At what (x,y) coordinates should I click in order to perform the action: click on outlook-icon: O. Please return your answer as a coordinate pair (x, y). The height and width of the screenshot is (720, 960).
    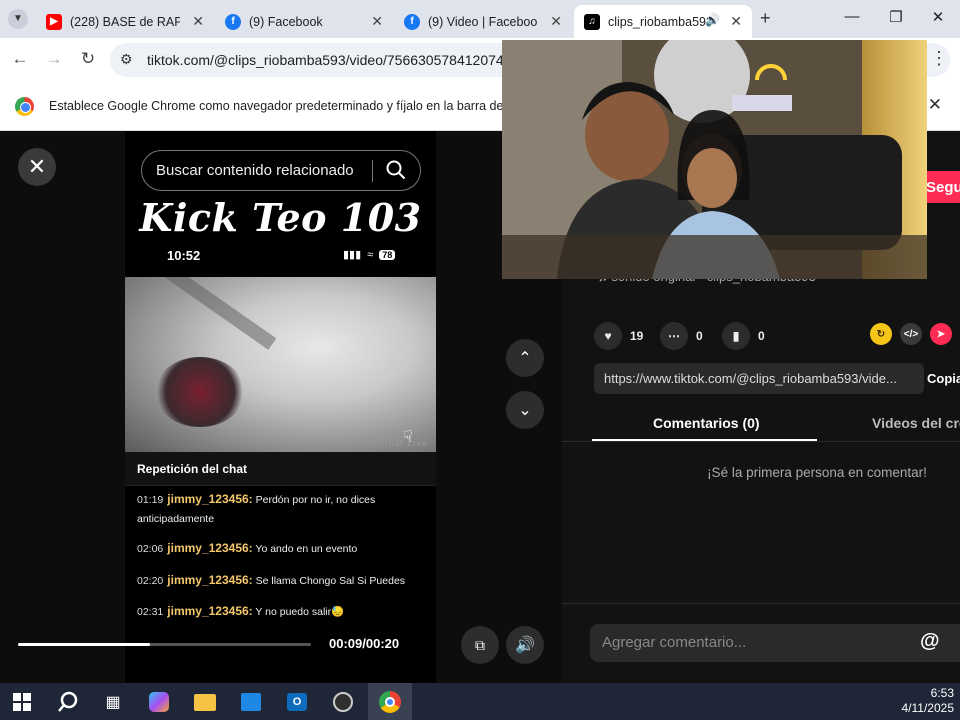
    Looking at the image, I should click on (297, 702).